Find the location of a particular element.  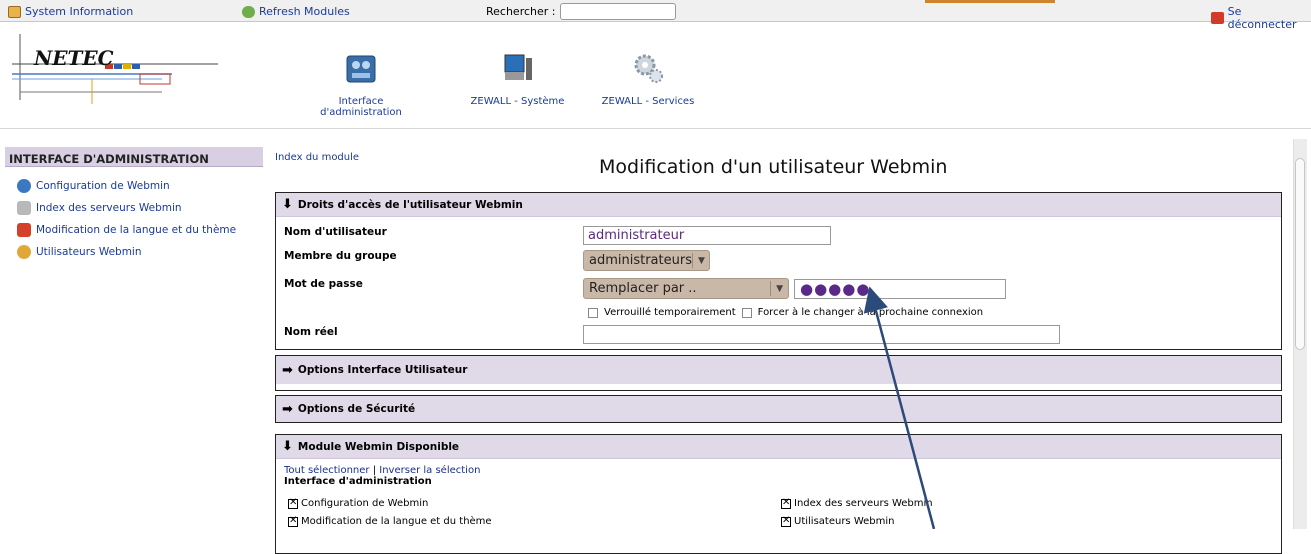

group-select: administrateurs ▼ is located at coordinates (646, 260).